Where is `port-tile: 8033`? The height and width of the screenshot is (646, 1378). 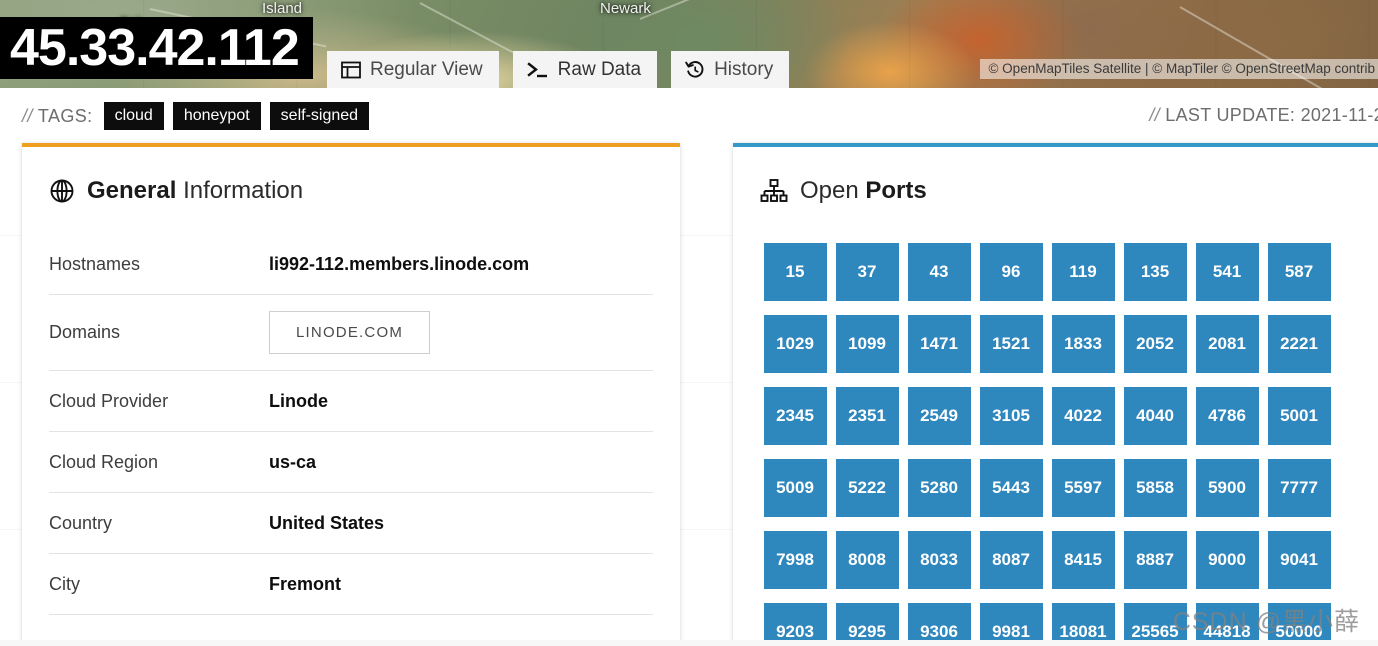 port-tile: 8033 is located at coordinates (939, 560).